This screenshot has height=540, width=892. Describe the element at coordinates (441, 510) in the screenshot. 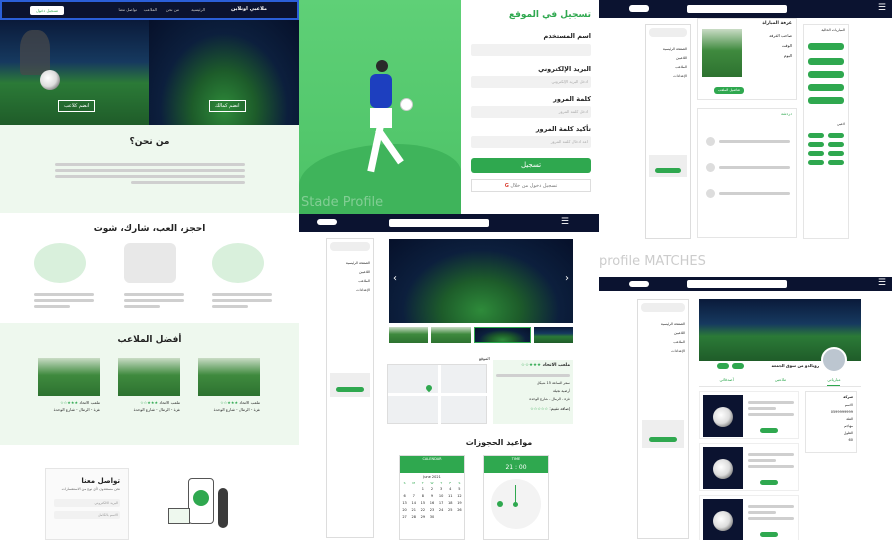

I see `calendar-day: 24` at that location.